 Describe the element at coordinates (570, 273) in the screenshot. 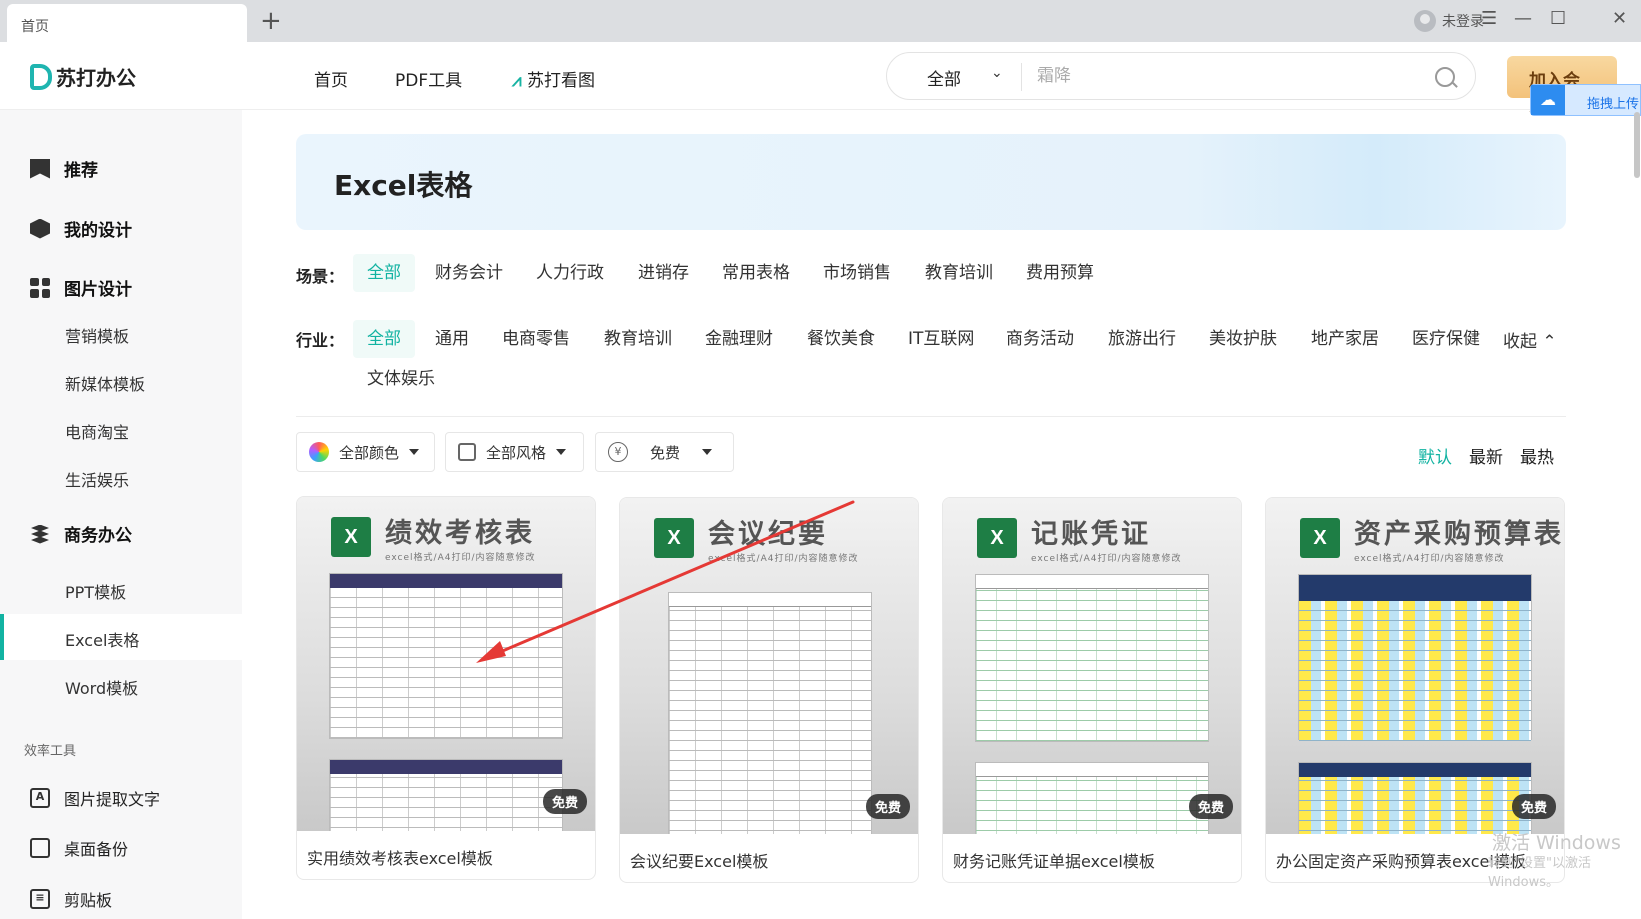

I see `scene-chip-hr: 人力行政` at that location.